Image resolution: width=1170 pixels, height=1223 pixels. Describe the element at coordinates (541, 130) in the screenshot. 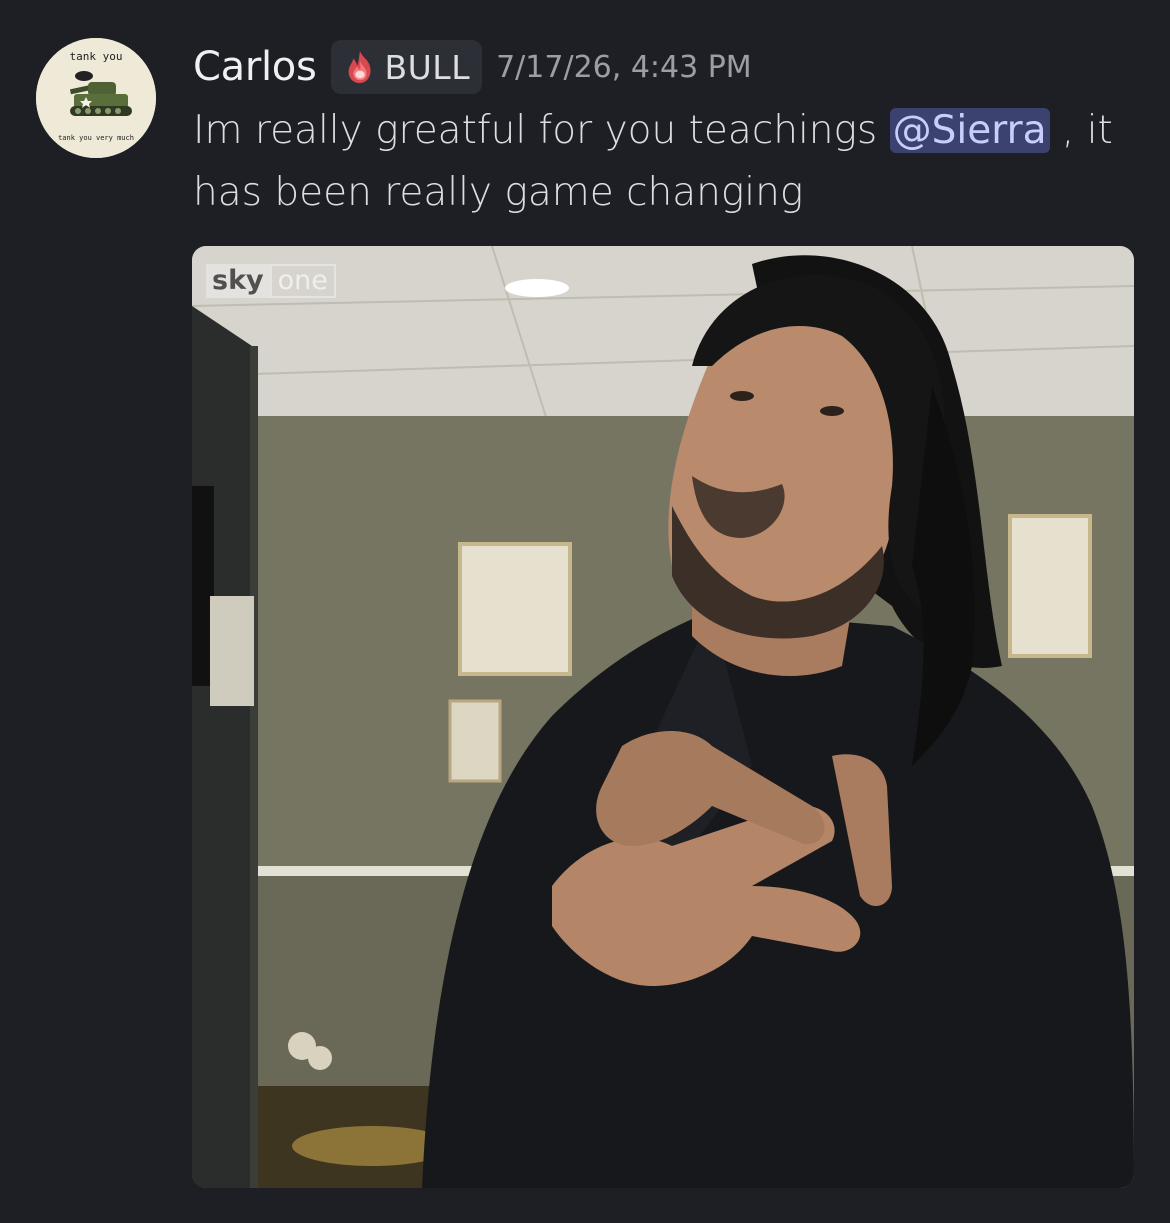

I see `message-text-before: Im really greatful for you teachings` at that location.